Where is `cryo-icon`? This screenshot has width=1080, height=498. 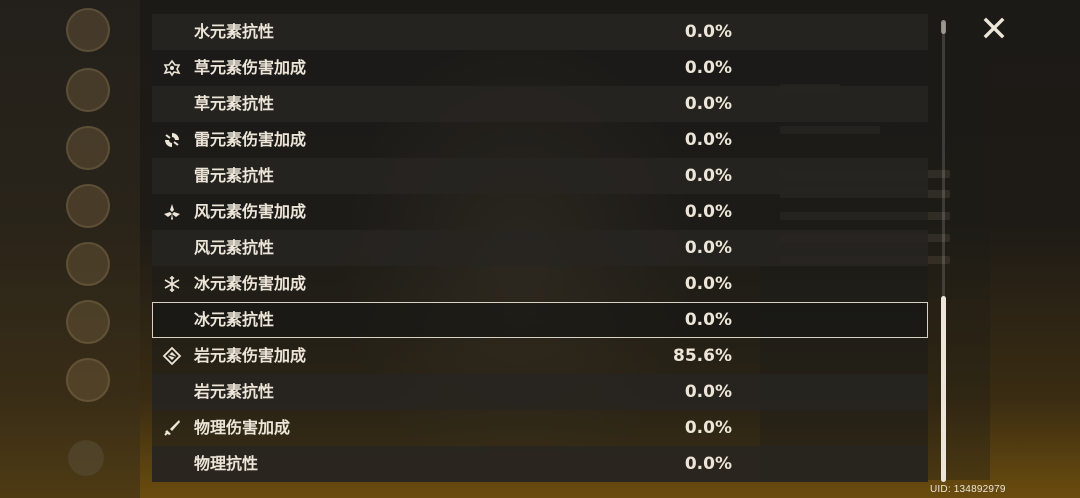
cryo-icon is located at coordinates (172, 284).